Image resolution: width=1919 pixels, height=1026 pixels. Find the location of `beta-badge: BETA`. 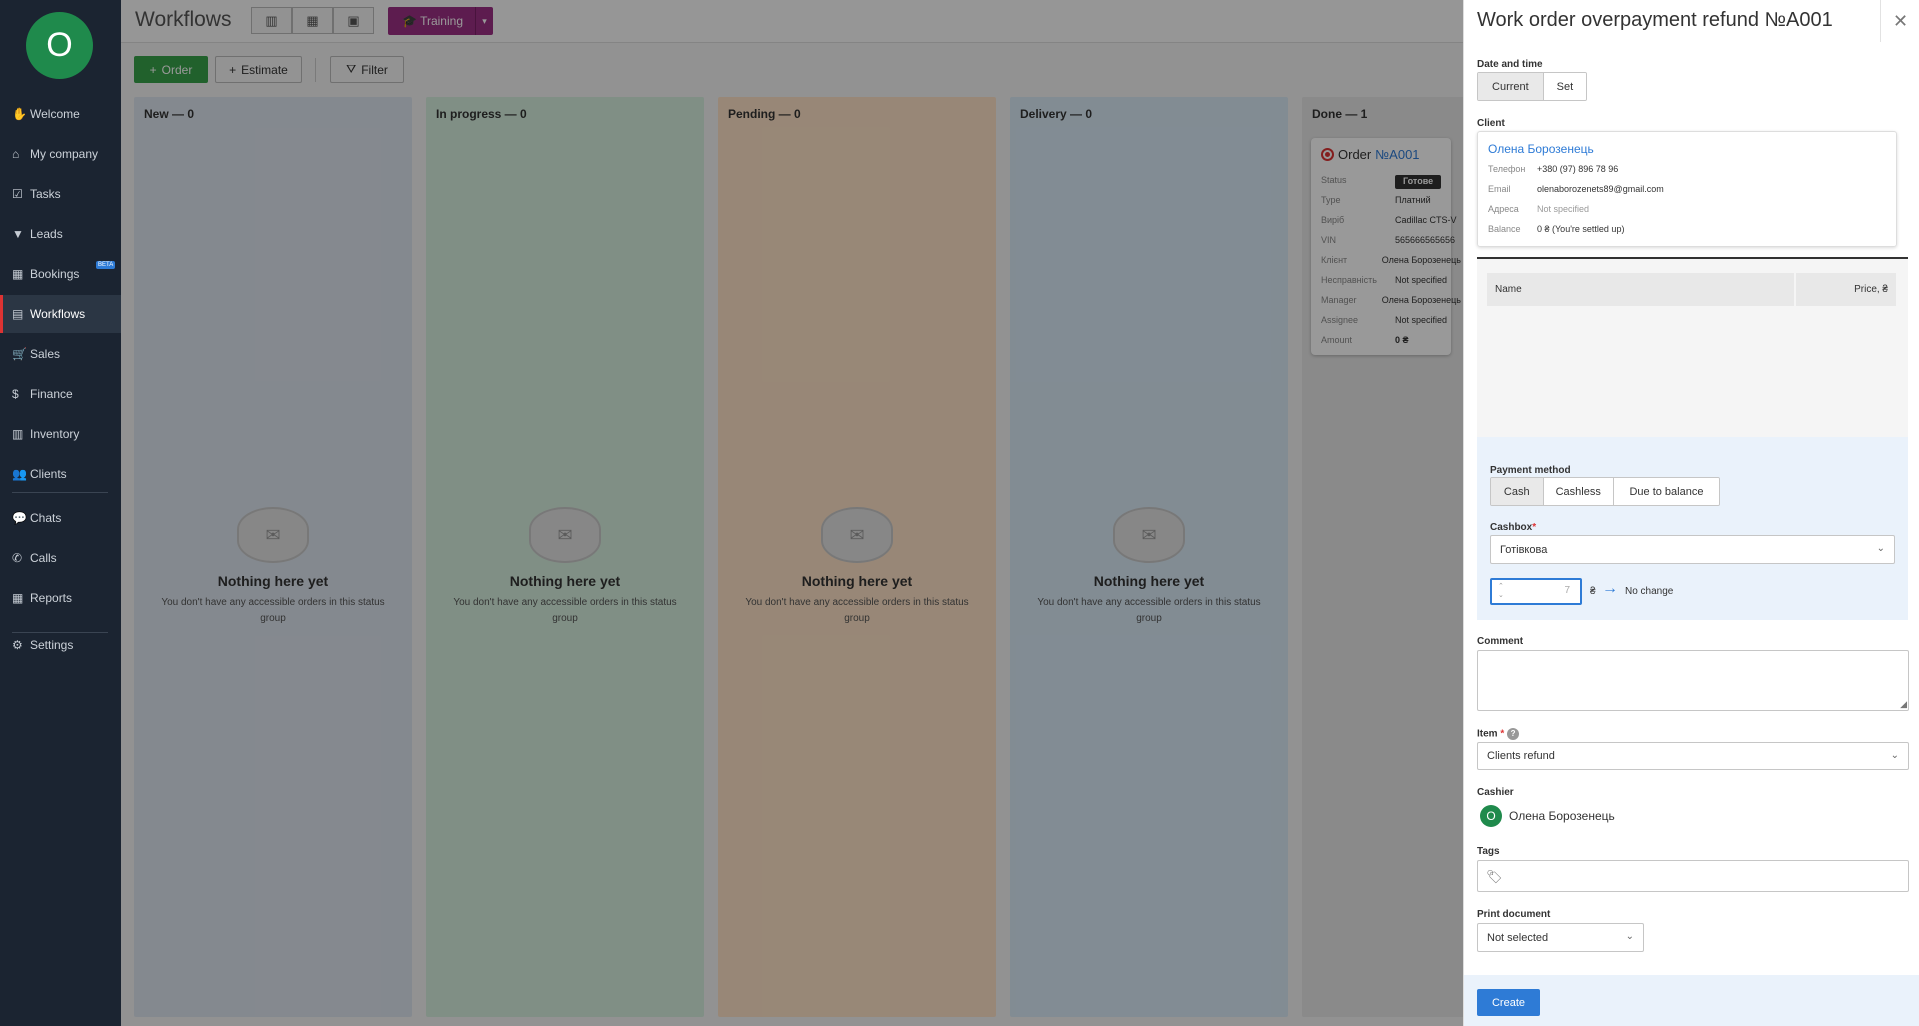

beta-badge: BETA is located at coordinates (106, 265).